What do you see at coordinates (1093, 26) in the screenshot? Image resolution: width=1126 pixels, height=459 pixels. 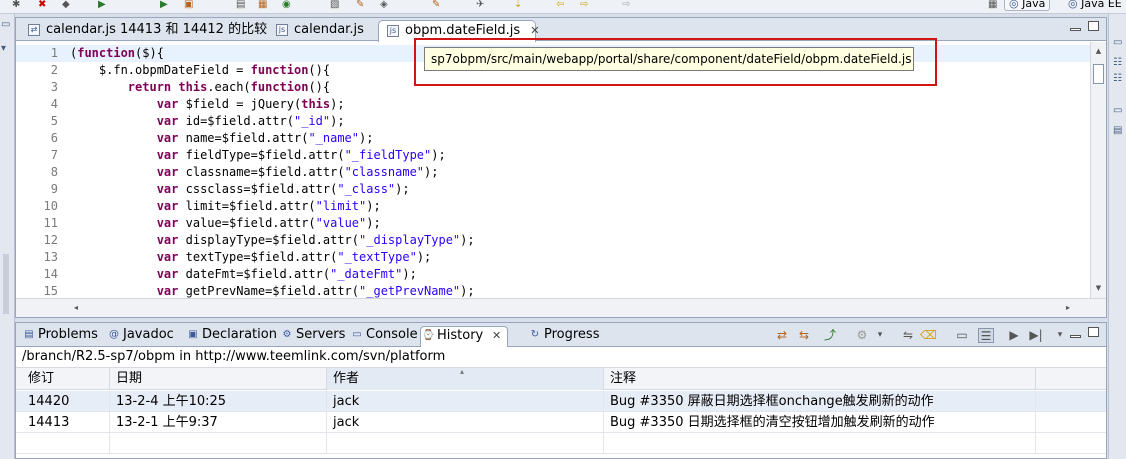 I see `maximize-editor-button` at bounding box center [1093, 26].